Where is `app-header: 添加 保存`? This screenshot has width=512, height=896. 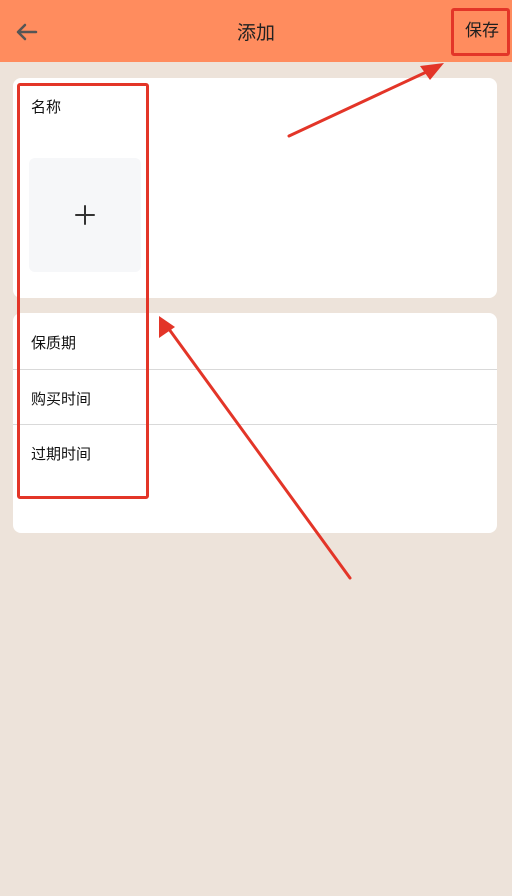
app-header: 添加 保存 is located at coordinates (256, 31).